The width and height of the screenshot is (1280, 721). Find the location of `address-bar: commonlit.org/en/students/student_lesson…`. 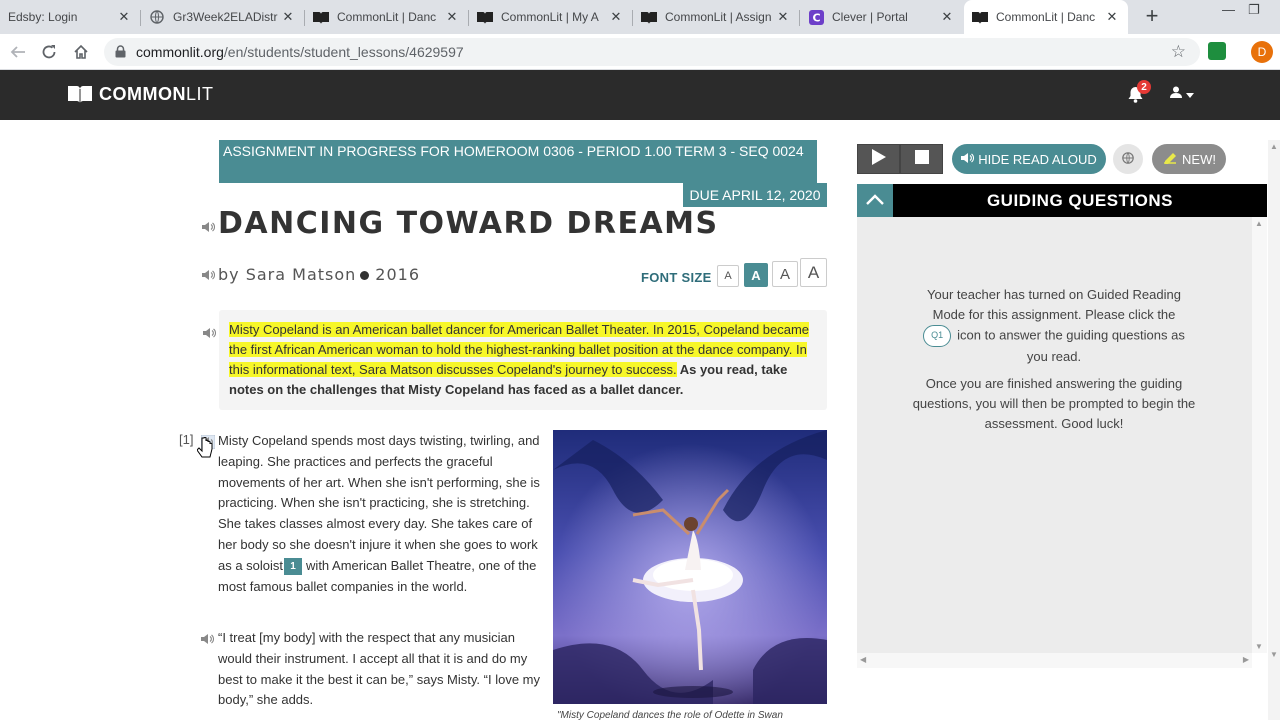

address-bar: commonlit.org/en/students/student_lesson… is located at coordinates (652, 52).